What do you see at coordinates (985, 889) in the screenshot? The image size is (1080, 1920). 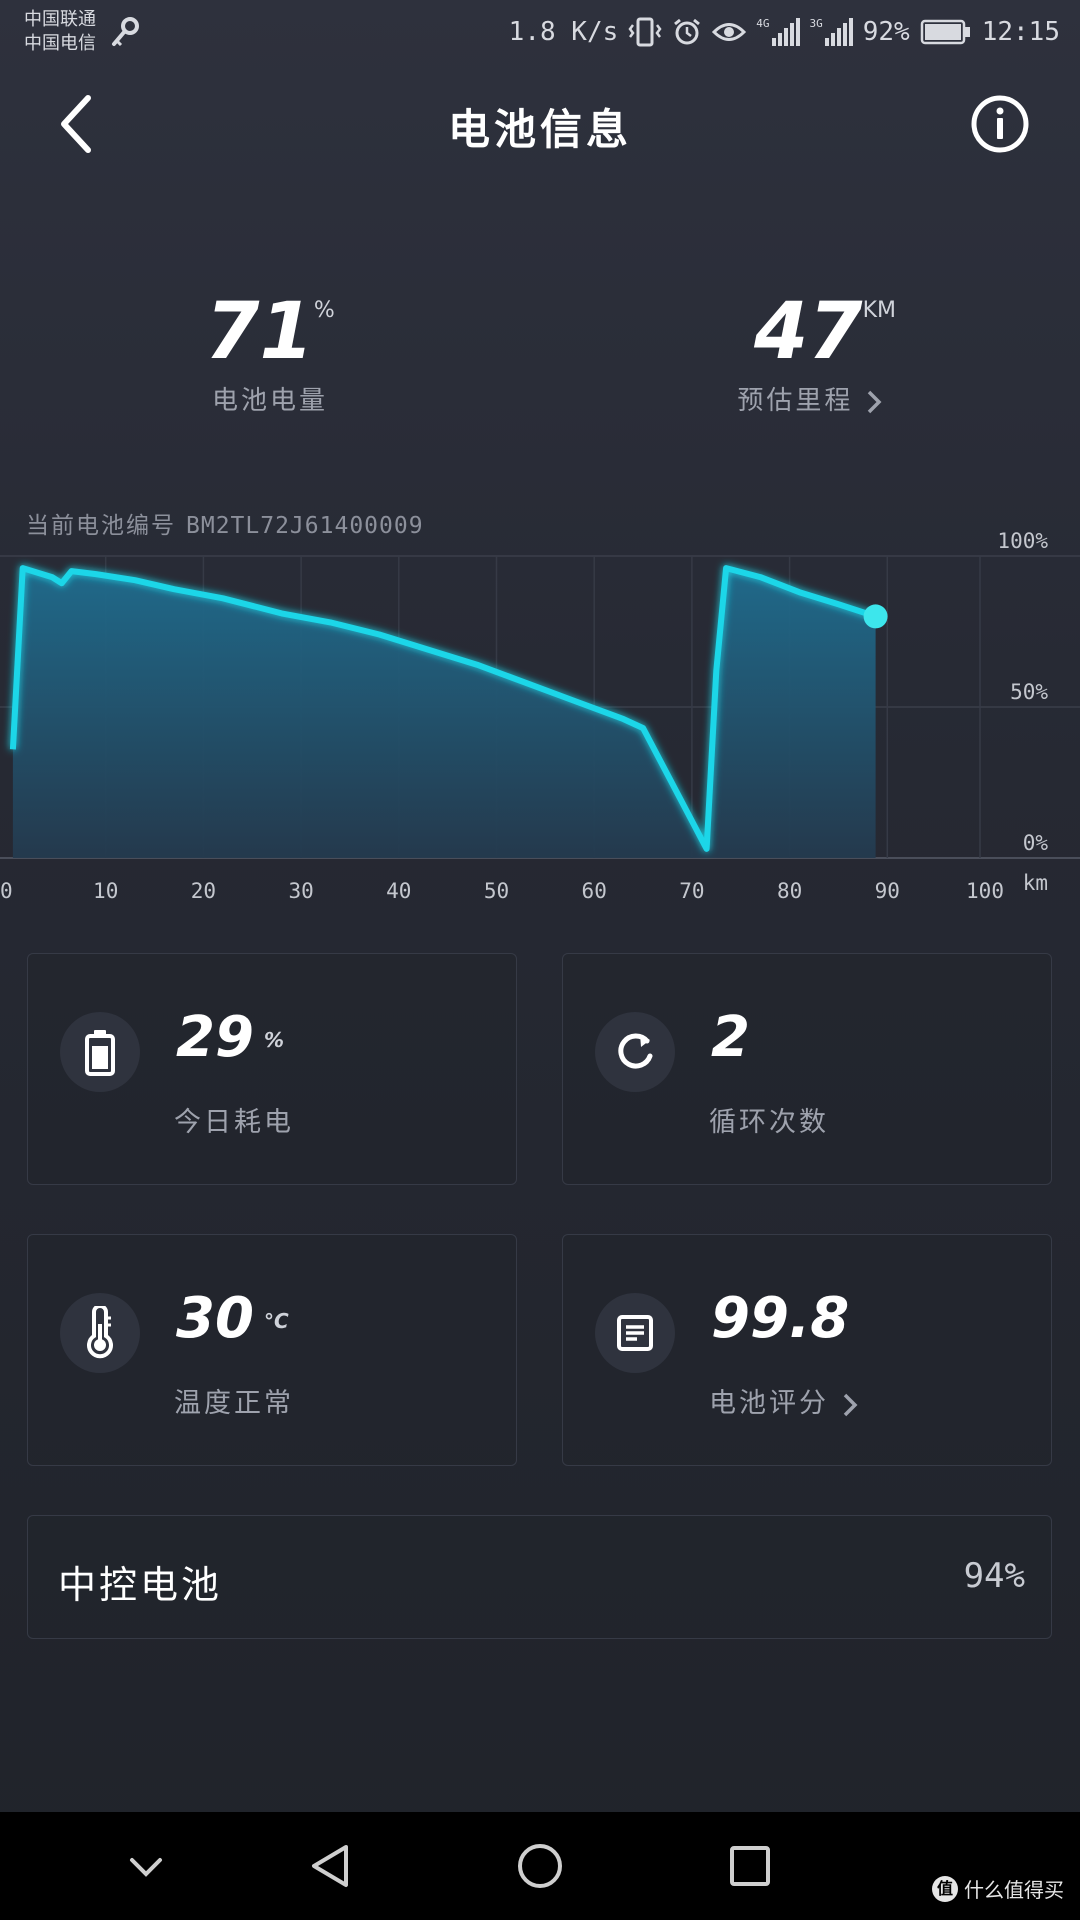 I see `x-tick-label: 100` at bounding box center [985, 889].